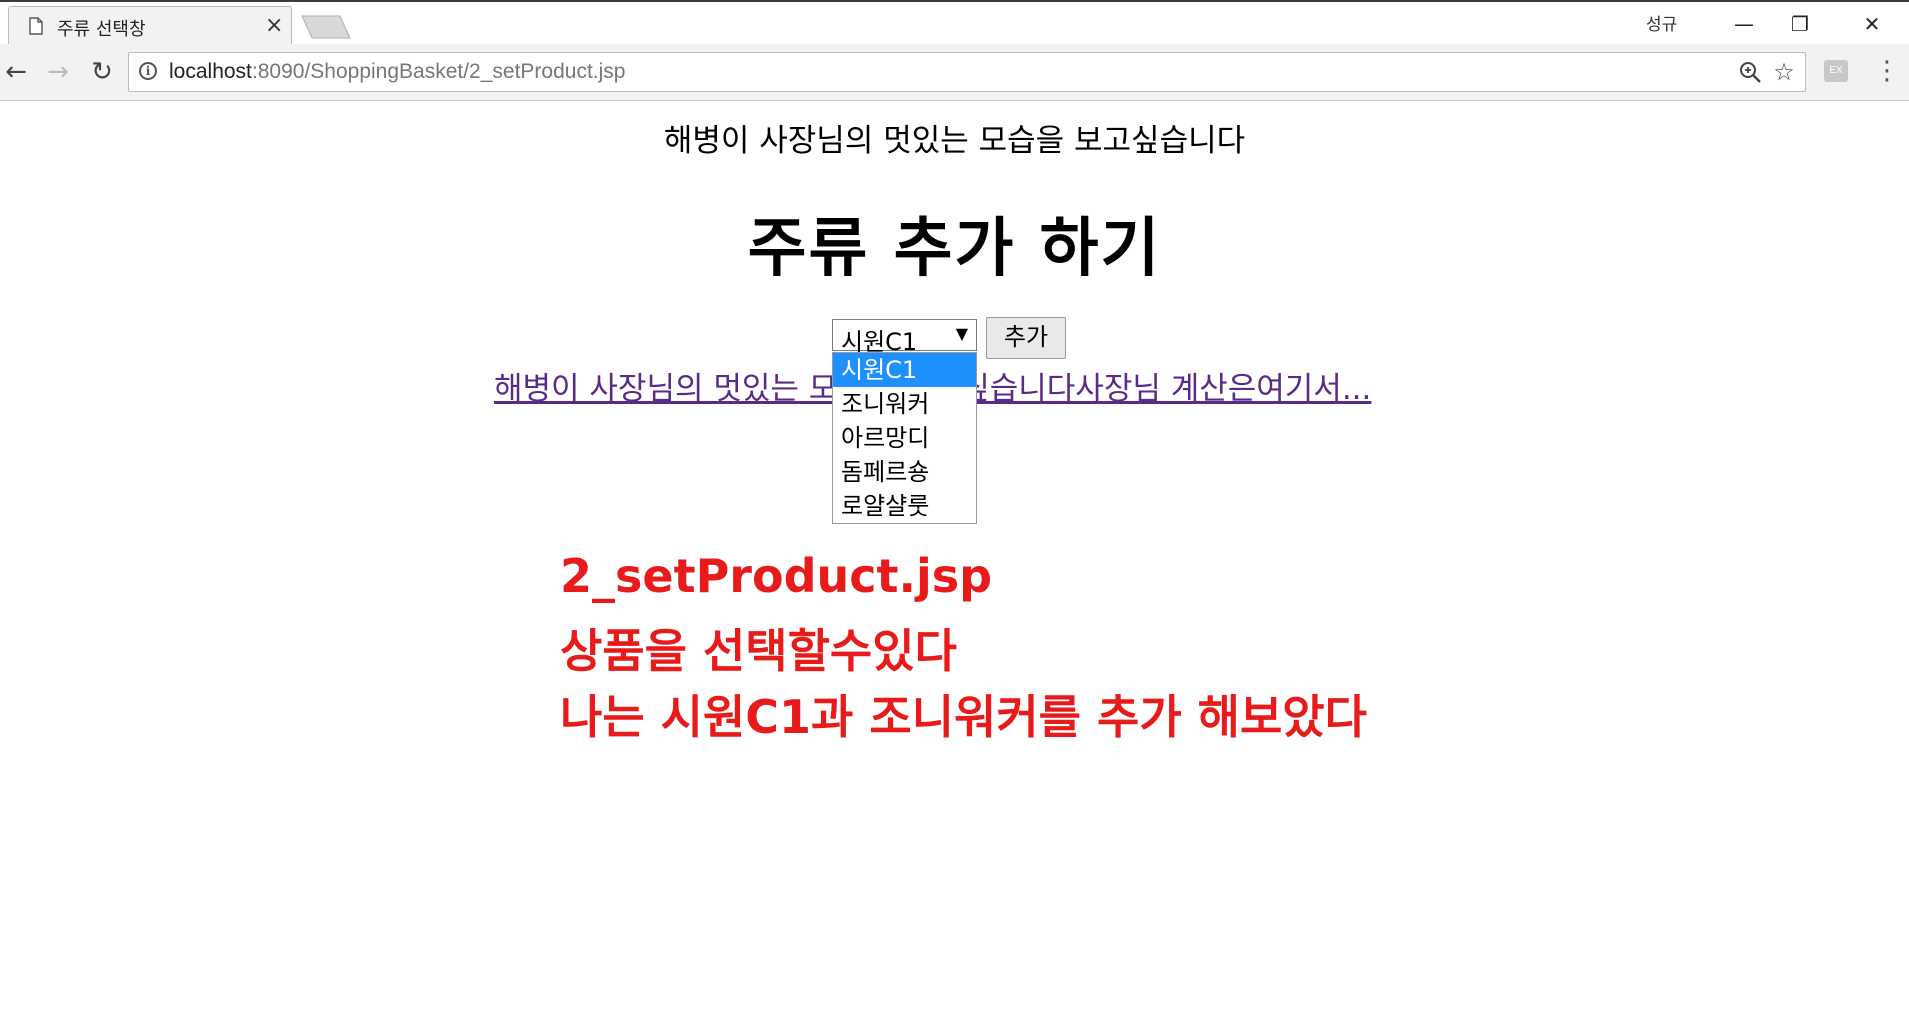 This screenshot has width=1909, height=1015. Describe the element at coordinates (16, 72) in the screenshot. I see `back-icon: ←` at that location.